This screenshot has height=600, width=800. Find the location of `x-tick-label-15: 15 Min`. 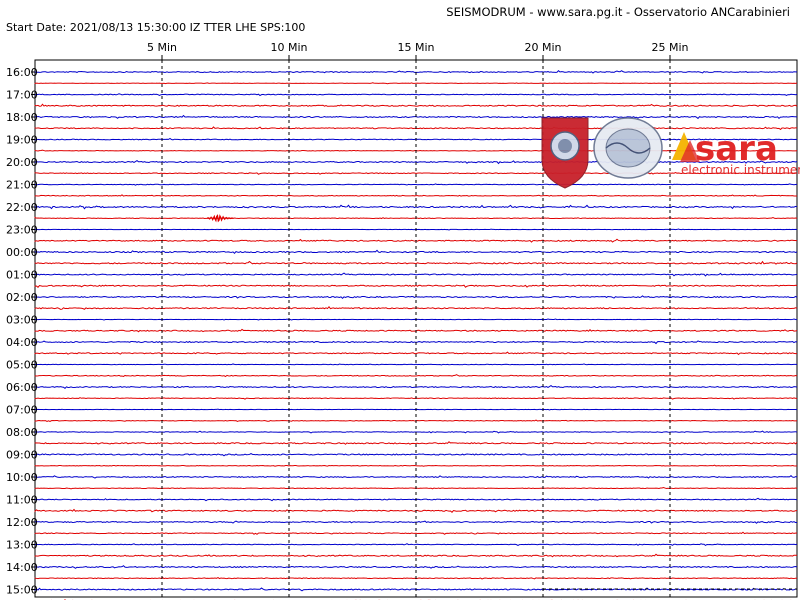

x-tick-label-15: 15 Min is located at coordinates (415, 47).